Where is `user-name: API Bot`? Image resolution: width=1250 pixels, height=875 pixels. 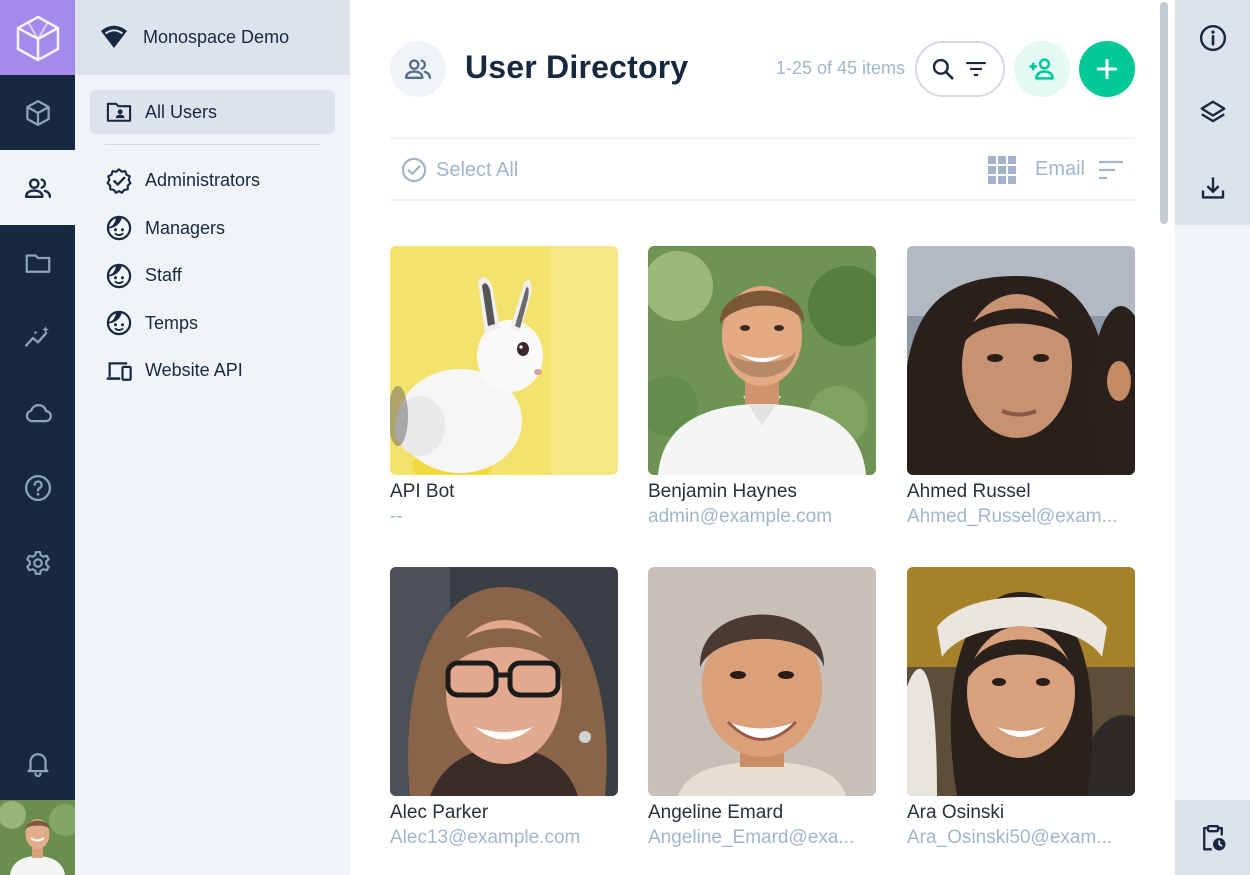
user-name: API Bot is located at coordinates (422, 491).